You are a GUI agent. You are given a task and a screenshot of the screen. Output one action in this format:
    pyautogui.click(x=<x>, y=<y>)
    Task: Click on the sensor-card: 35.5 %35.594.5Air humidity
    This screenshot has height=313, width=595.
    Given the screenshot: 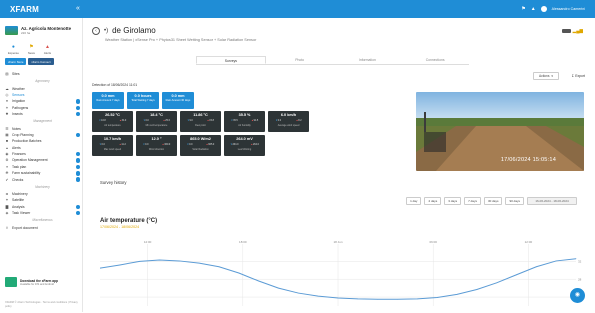 What is the action you would take?
    pyautogui.click(x=244, y=121)
    